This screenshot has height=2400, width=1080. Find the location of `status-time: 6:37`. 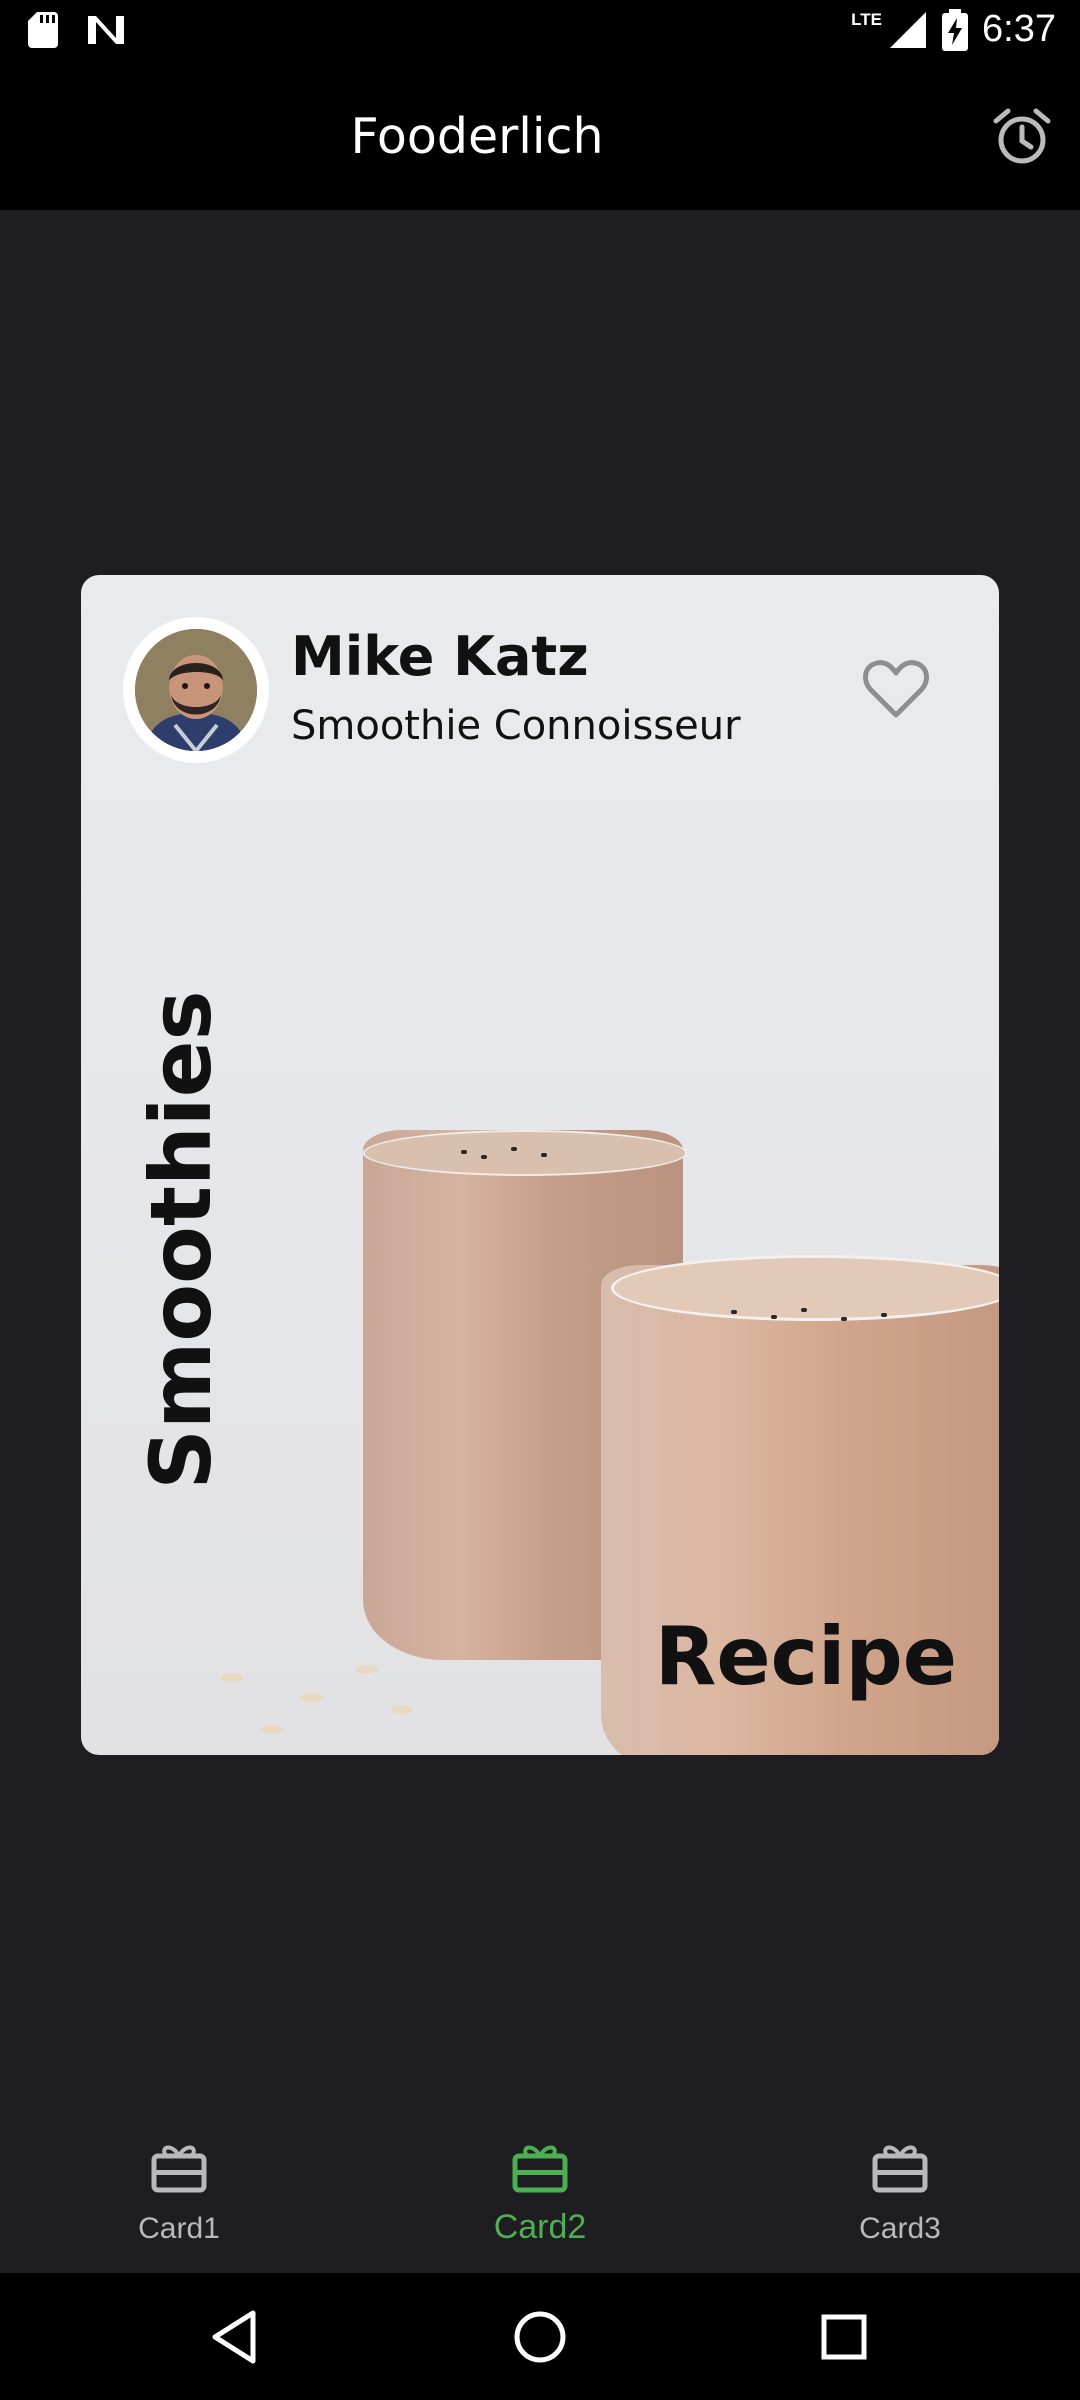

status-time: 6:37 is located at coordinates (1019, 29).